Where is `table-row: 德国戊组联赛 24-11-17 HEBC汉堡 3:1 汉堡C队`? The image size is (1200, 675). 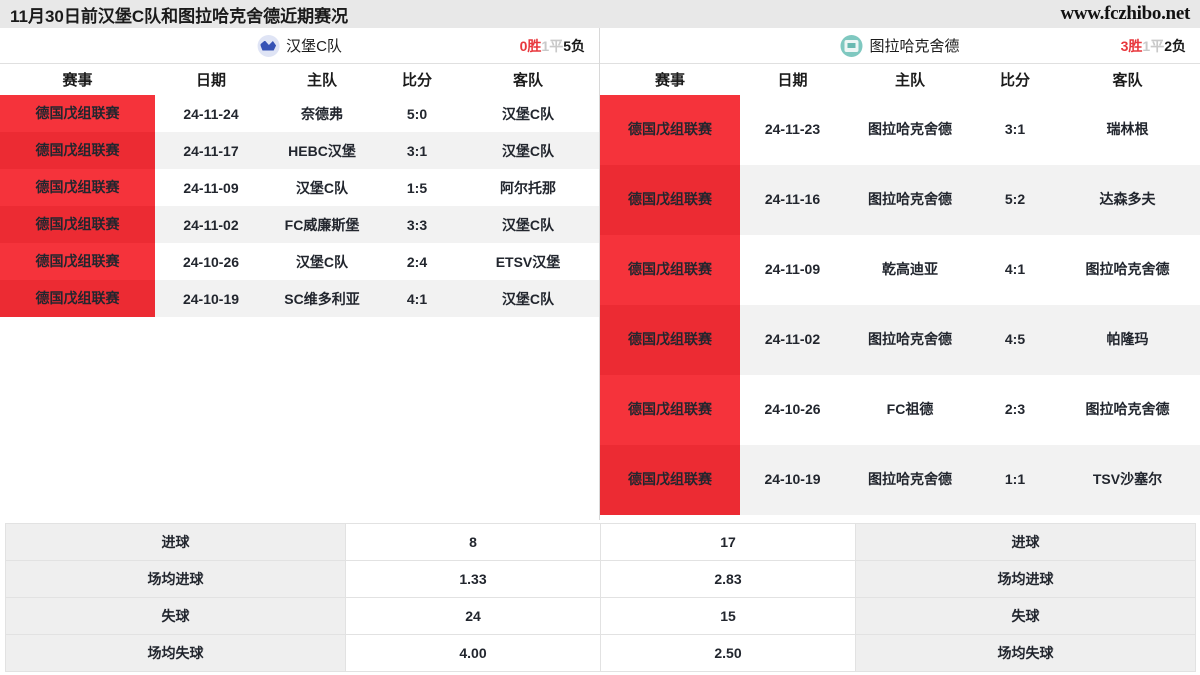 table-row: 德国戊组联赛 24-11-17 HEBC汉堡 3:1 汉堡C队 is located at coordinates (299, 150).